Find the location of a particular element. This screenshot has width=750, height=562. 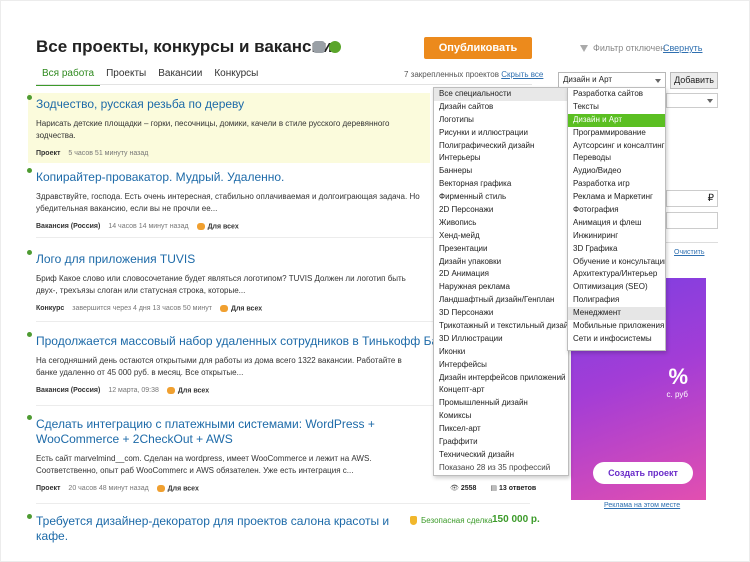

add-button: Добавить is located at coordinates (694, 80).